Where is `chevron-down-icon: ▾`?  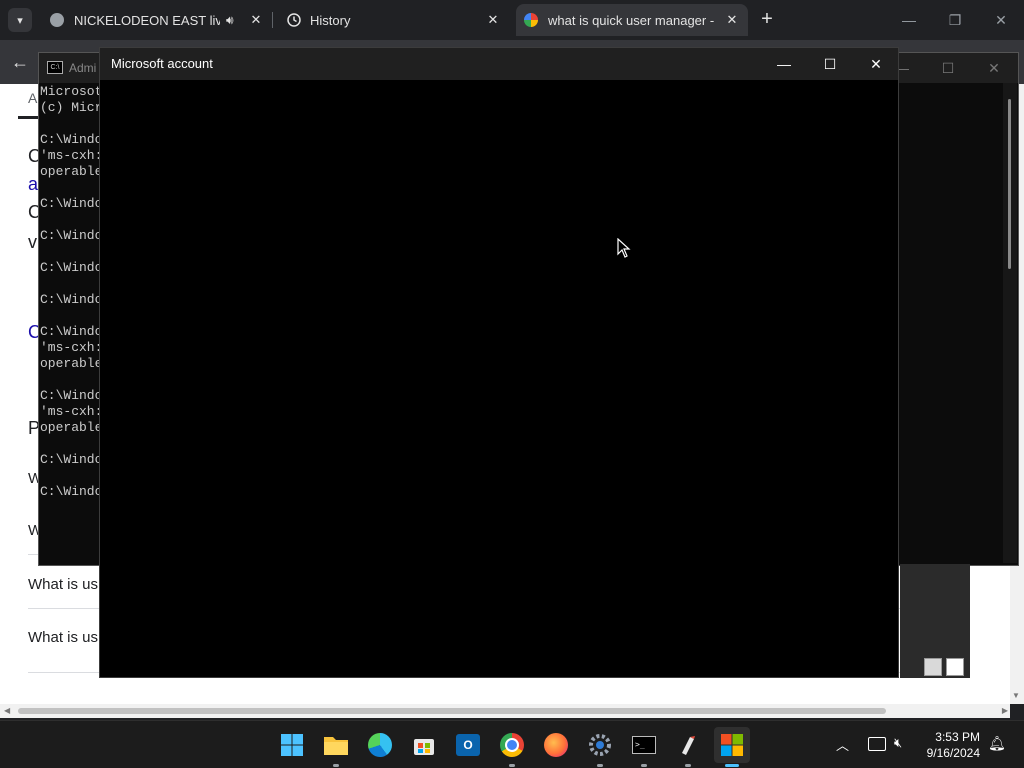
chevron-down-icon: ▾ is located at coordinates (20, 20).